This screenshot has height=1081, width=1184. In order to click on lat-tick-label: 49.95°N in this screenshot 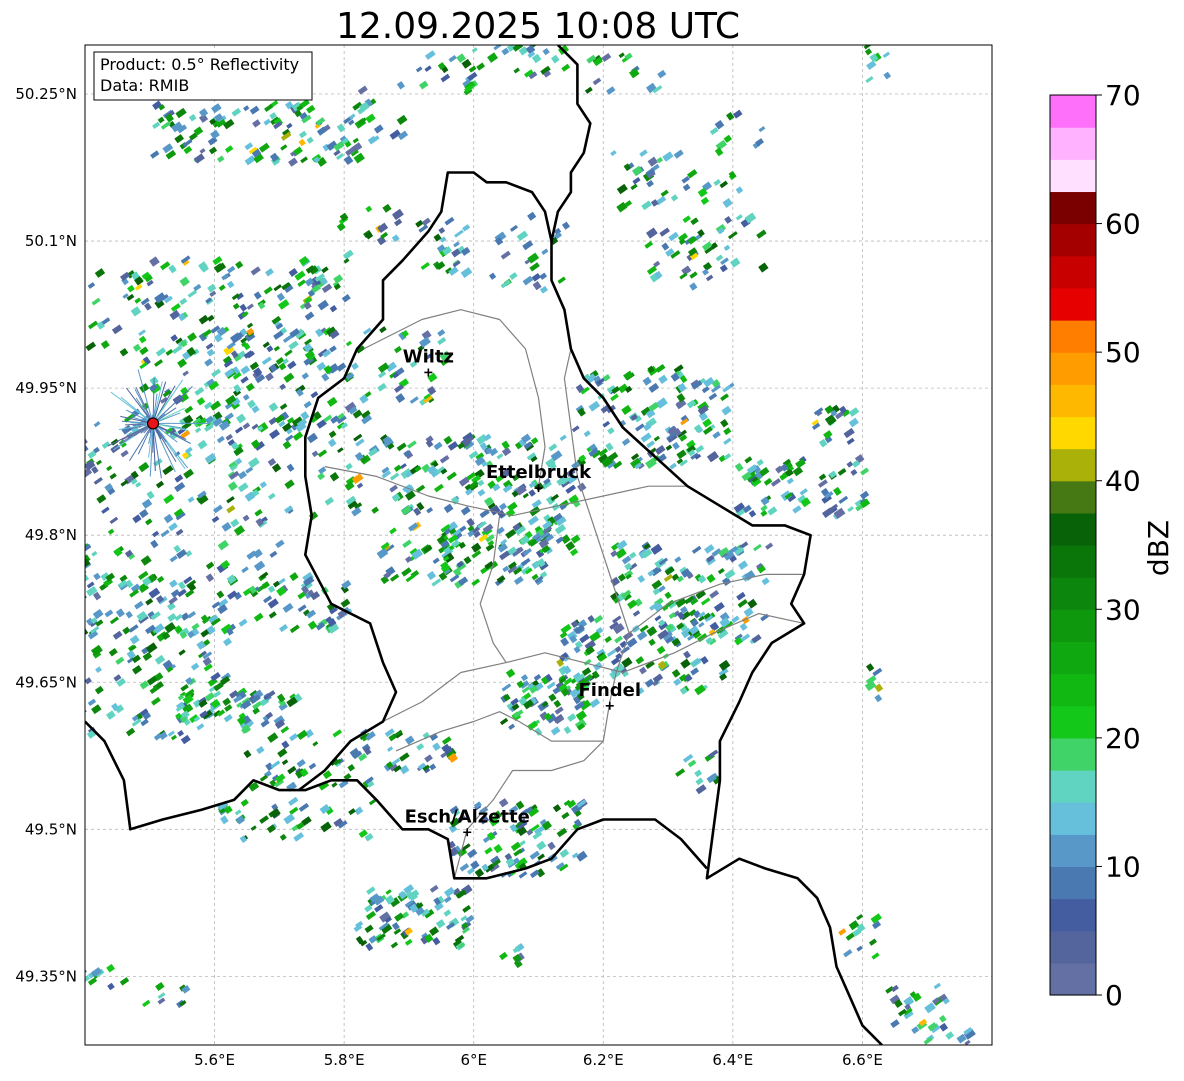, I will do `click(46, 388)`.